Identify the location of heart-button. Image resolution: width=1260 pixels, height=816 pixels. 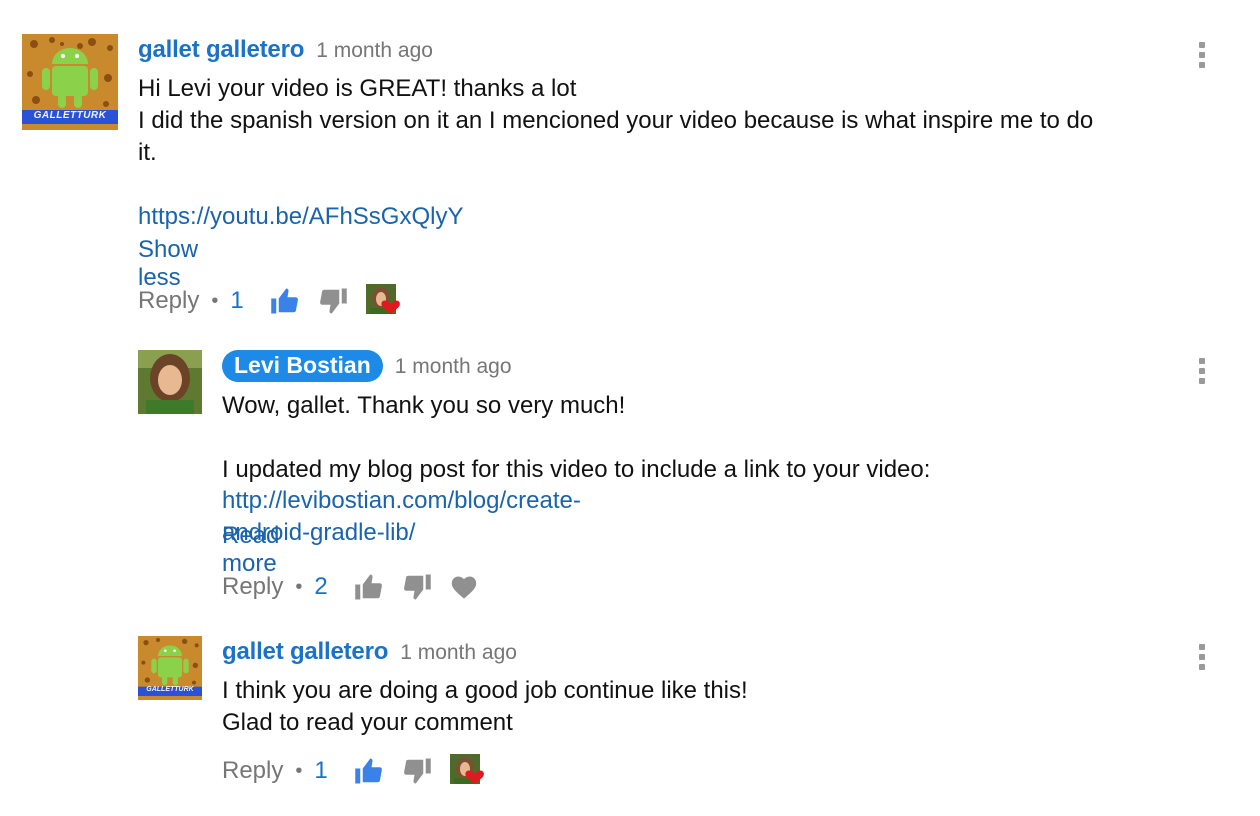
(464, 587).